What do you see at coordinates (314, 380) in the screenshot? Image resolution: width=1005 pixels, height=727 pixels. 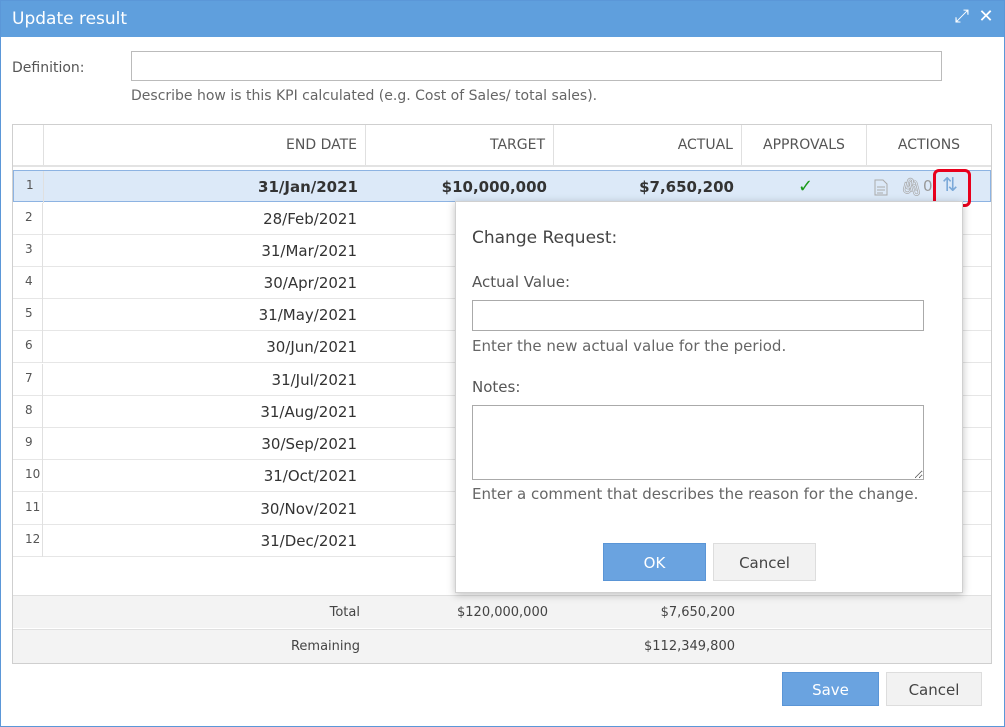 I see `row-end-date: 31/Jul/2021` at bounding box center [314, 380].